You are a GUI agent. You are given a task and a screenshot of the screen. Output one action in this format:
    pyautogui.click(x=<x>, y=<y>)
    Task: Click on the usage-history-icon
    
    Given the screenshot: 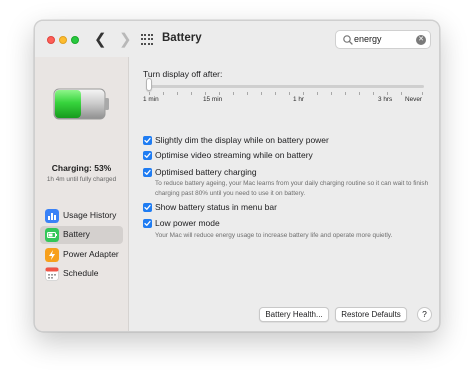 What is the action you would take?
    pyautogui.click(x=52, y=216)
    